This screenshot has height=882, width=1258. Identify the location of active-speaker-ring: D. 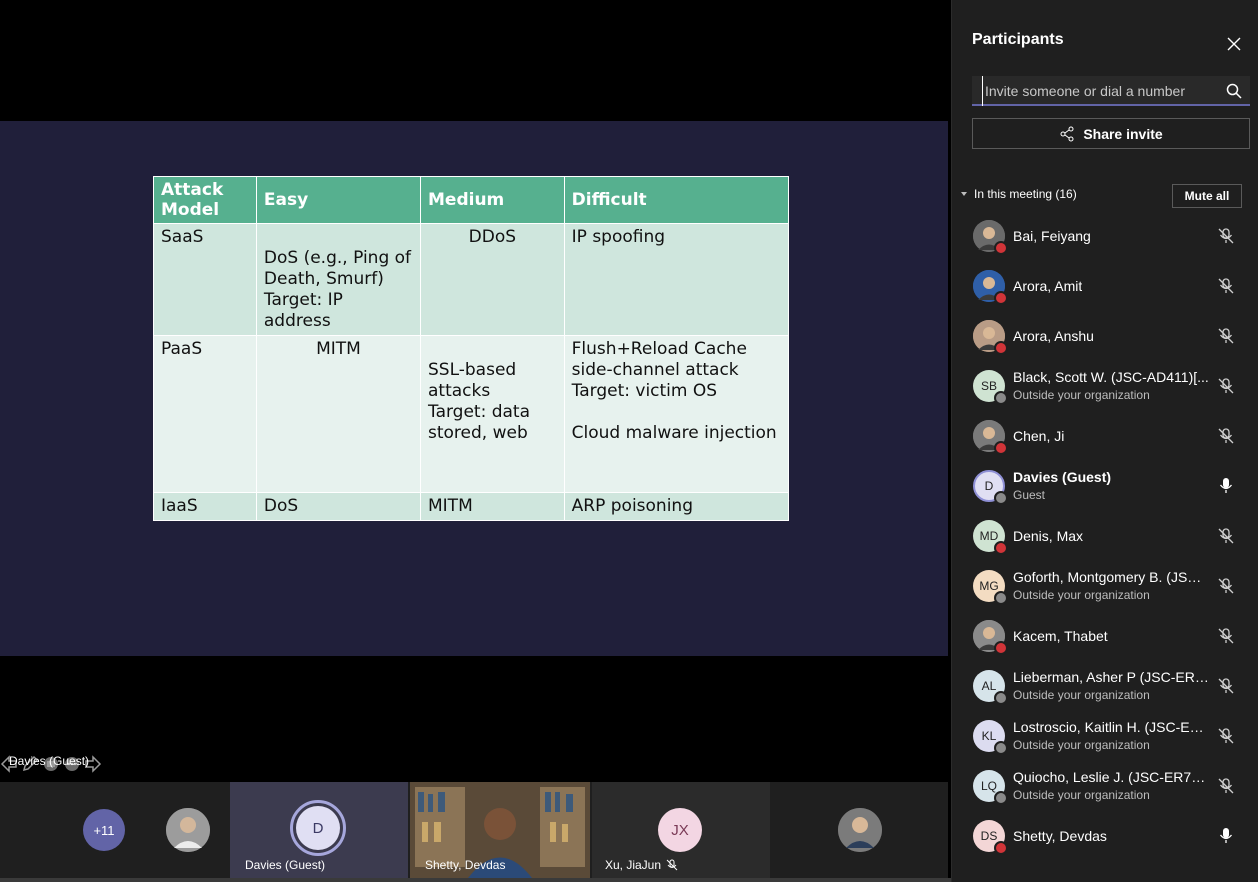
(318, 828).